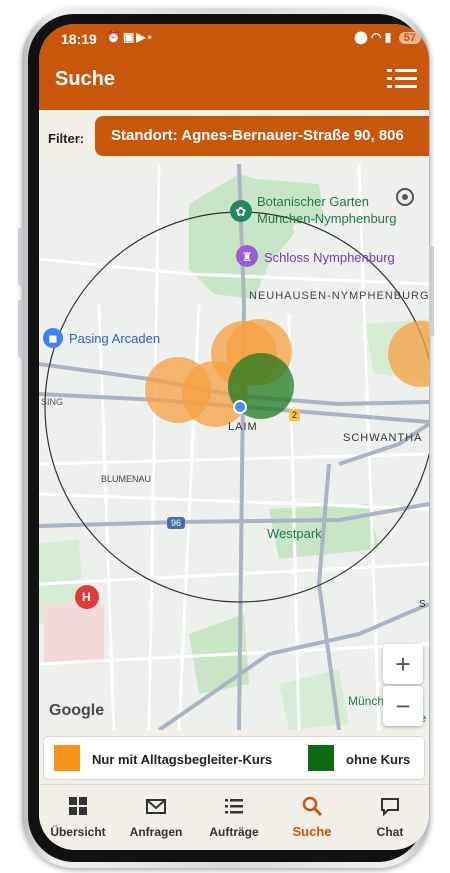  I want to click on route-shield-96: 96, so click(176, 523).